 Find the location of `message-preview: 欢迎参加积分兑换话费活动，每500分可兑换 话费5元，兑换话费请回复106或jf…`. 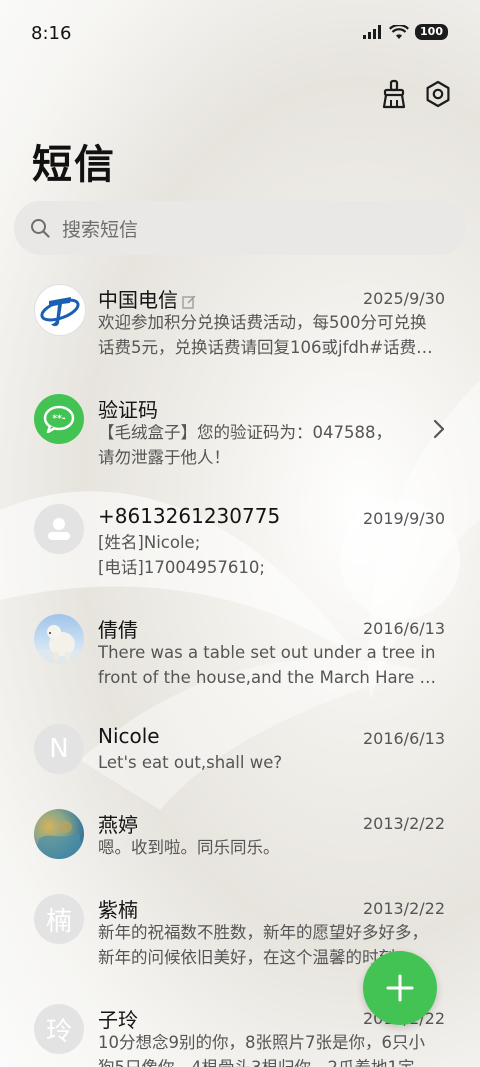

message-preview: 欢迎参加积分兑换话费活动，每500分可兑换 话费5元，兑换话费请回复106或jf… is located at coordinates (265, 335).